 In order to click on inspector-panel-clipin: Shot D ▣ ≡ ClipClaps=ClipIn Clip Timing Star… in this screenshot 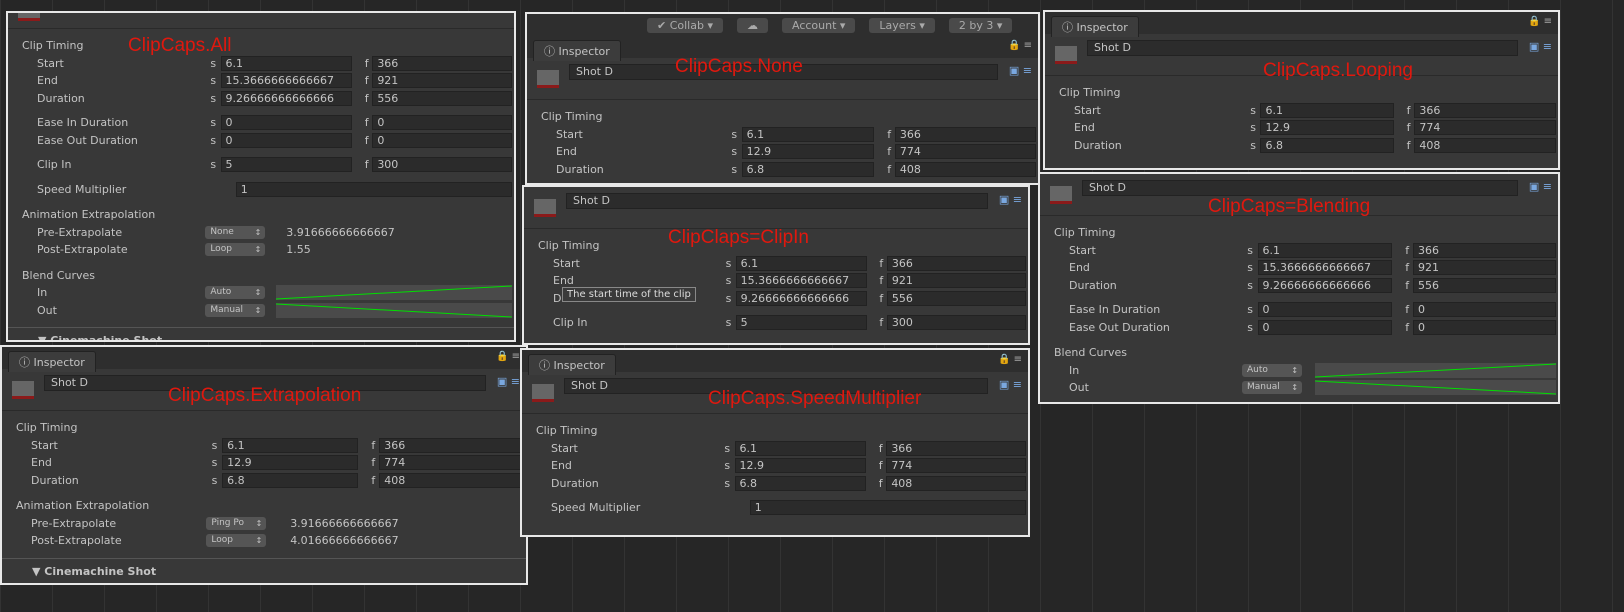, I will do `click(776, 265)`.